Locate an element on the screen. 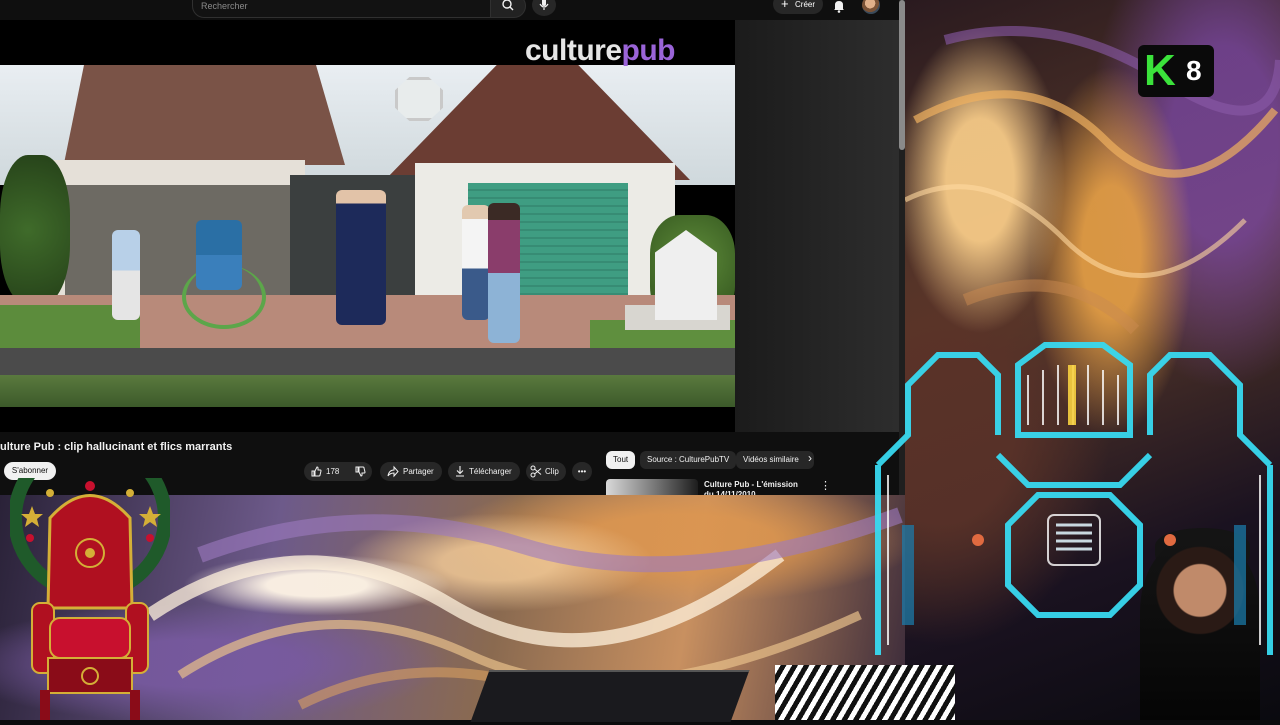 This screenshot has width=1280, height=725. clip-button: Clip is located at coordinates (546, 471).